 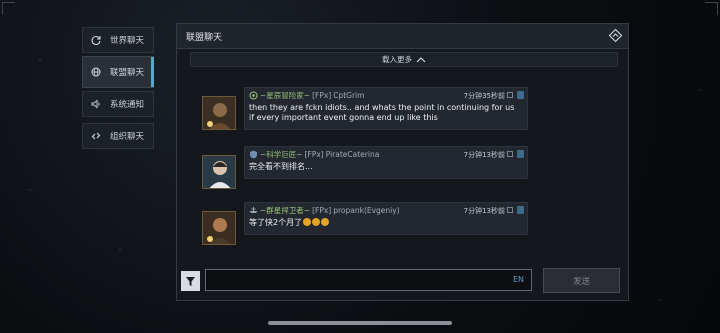 I want to click on ime-indicator: EN, so click(x=518, y=279).